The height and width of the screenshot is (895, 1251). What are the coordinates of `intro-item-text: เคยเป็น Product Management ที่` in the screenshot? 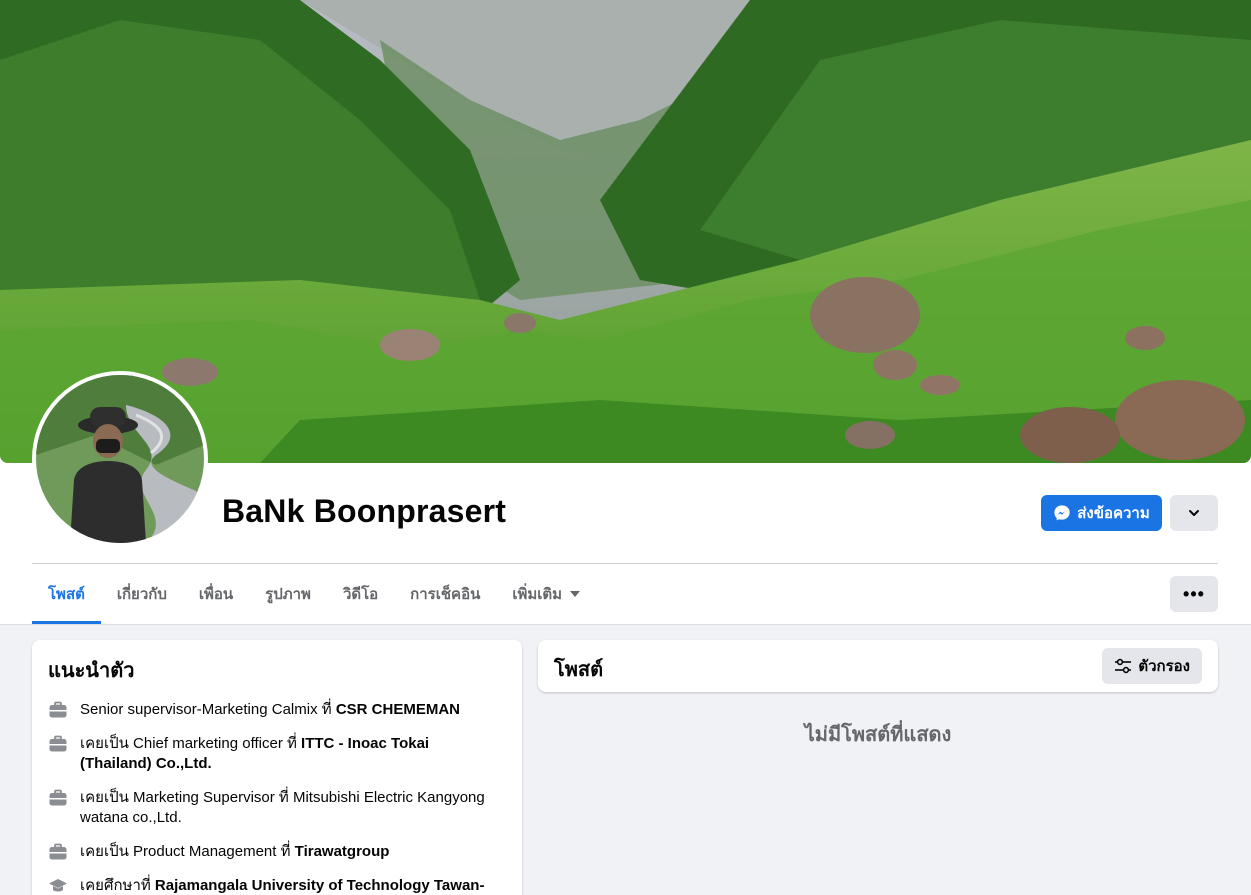 It's located at (187, 851).